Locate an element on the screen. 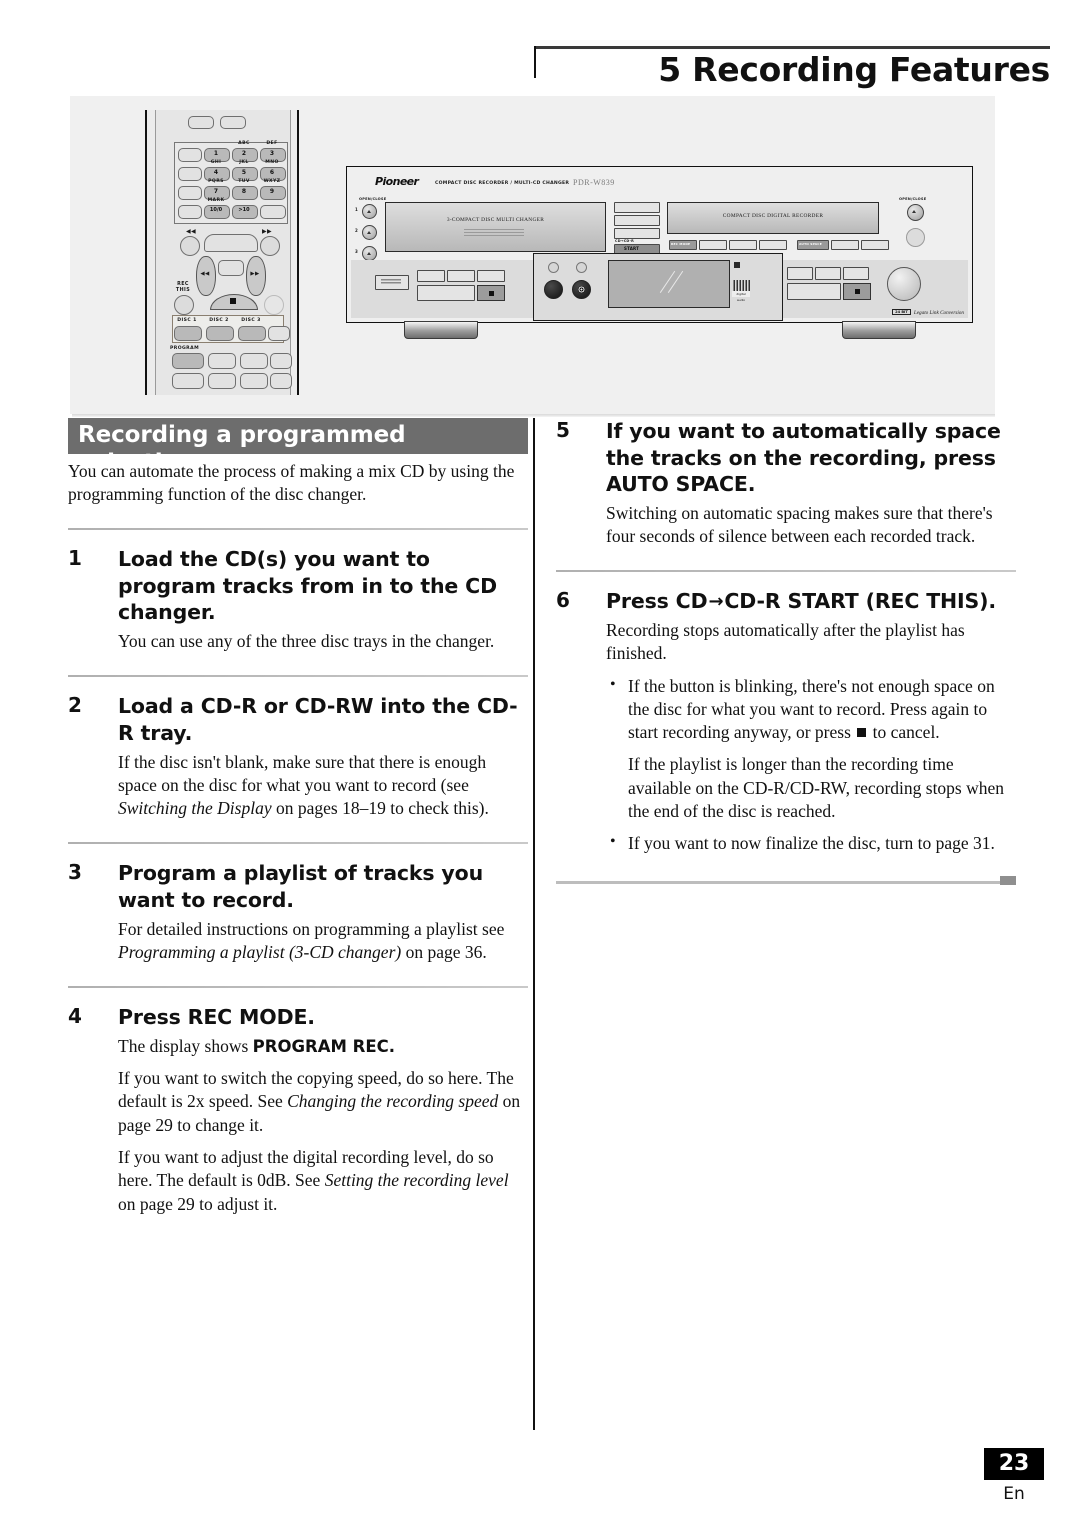  step-4-body-2-italic: Changing the recording speed is located at coordinates (393, 1101).